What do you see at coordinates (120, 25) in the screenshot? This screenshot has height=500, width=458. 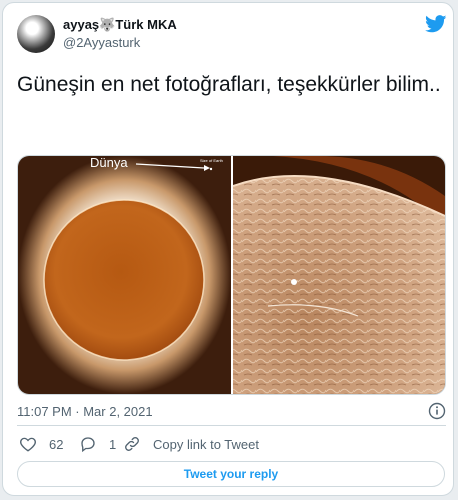 I see `display-name: ayyaş🐺Türk MKA` at bounding box center [120, 25].